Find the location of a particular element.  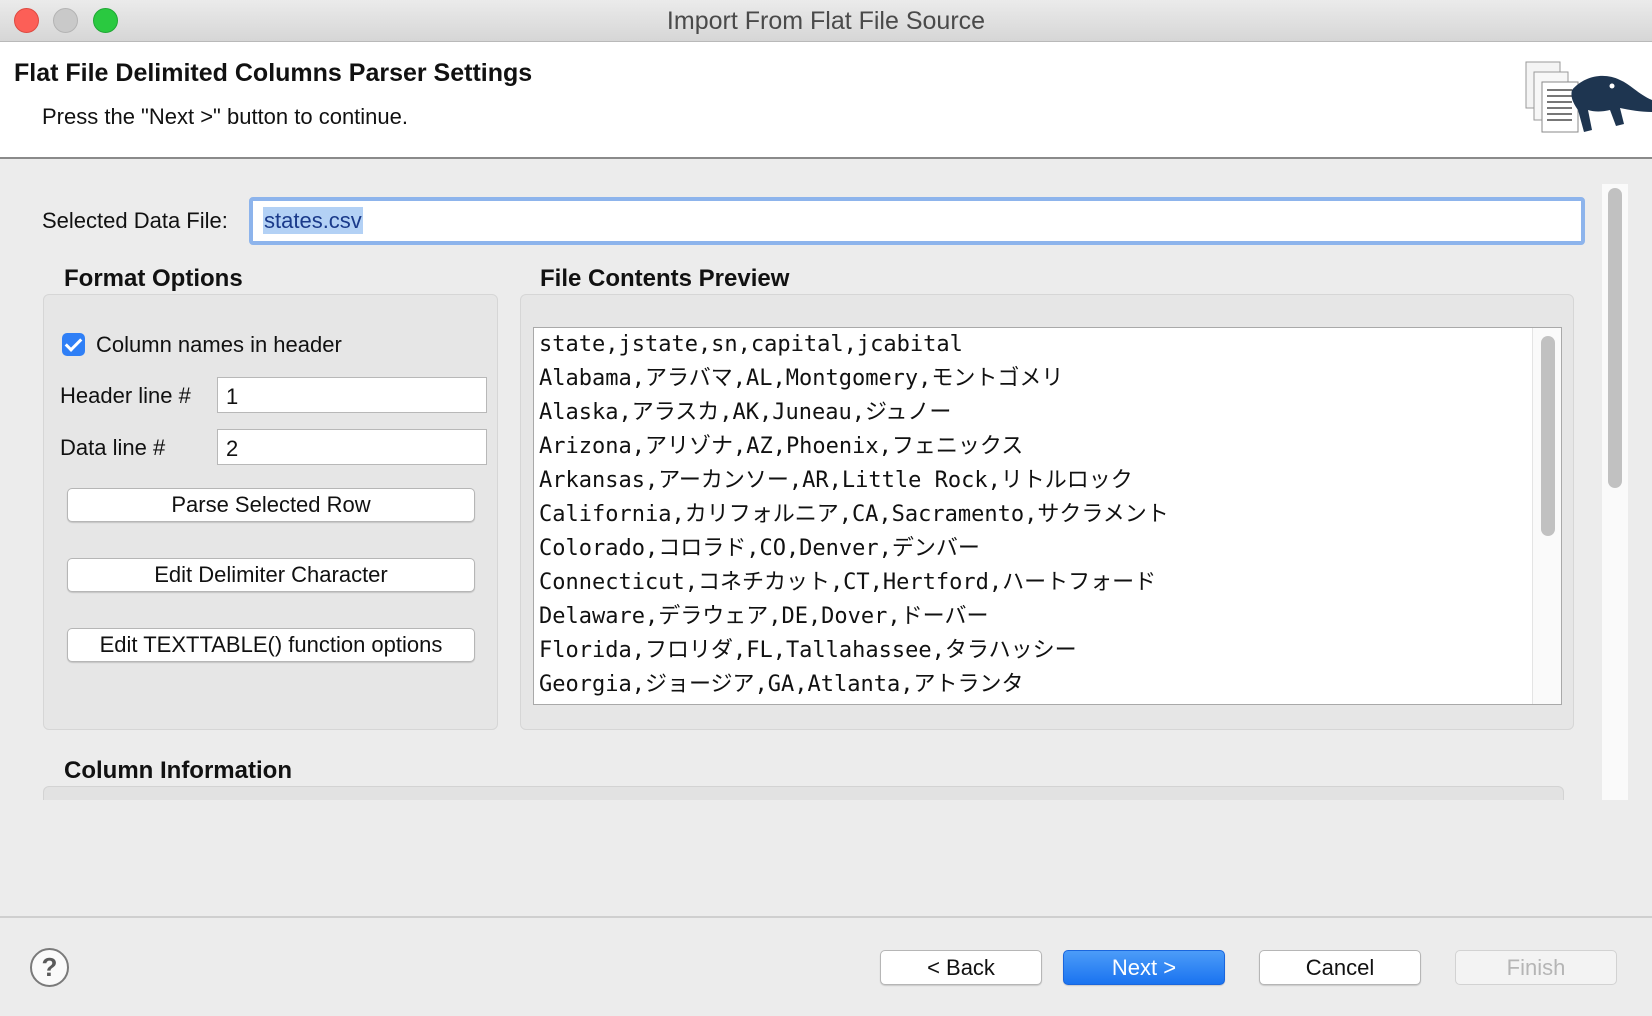

window-title: Import From Flat File Source is located at coordinates (826, 21).